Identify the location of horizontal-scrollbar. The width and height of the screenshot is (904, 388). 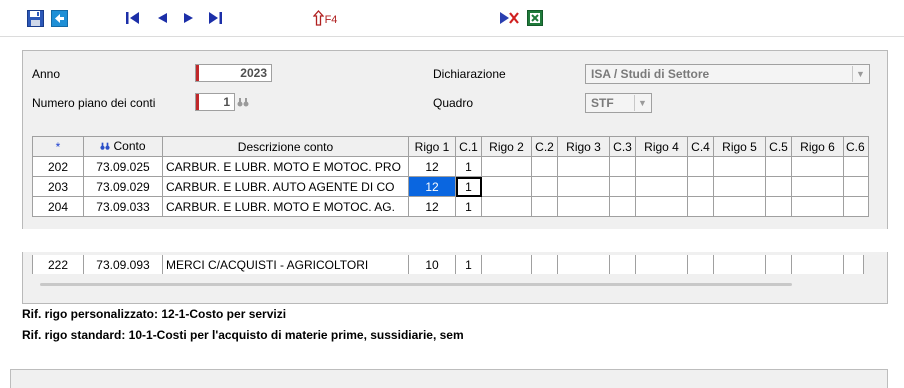
(454, 284).